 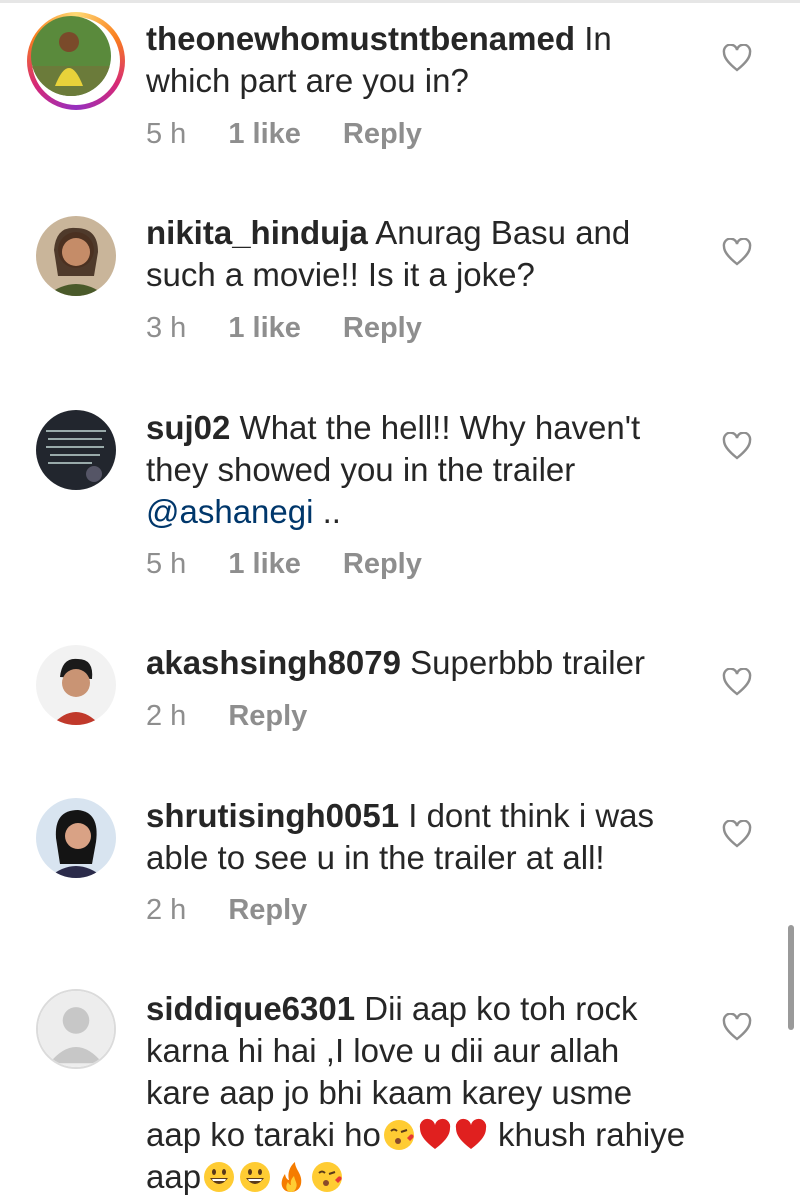 I want to click on comment-time: 3 h, so click(x=166, y=328).